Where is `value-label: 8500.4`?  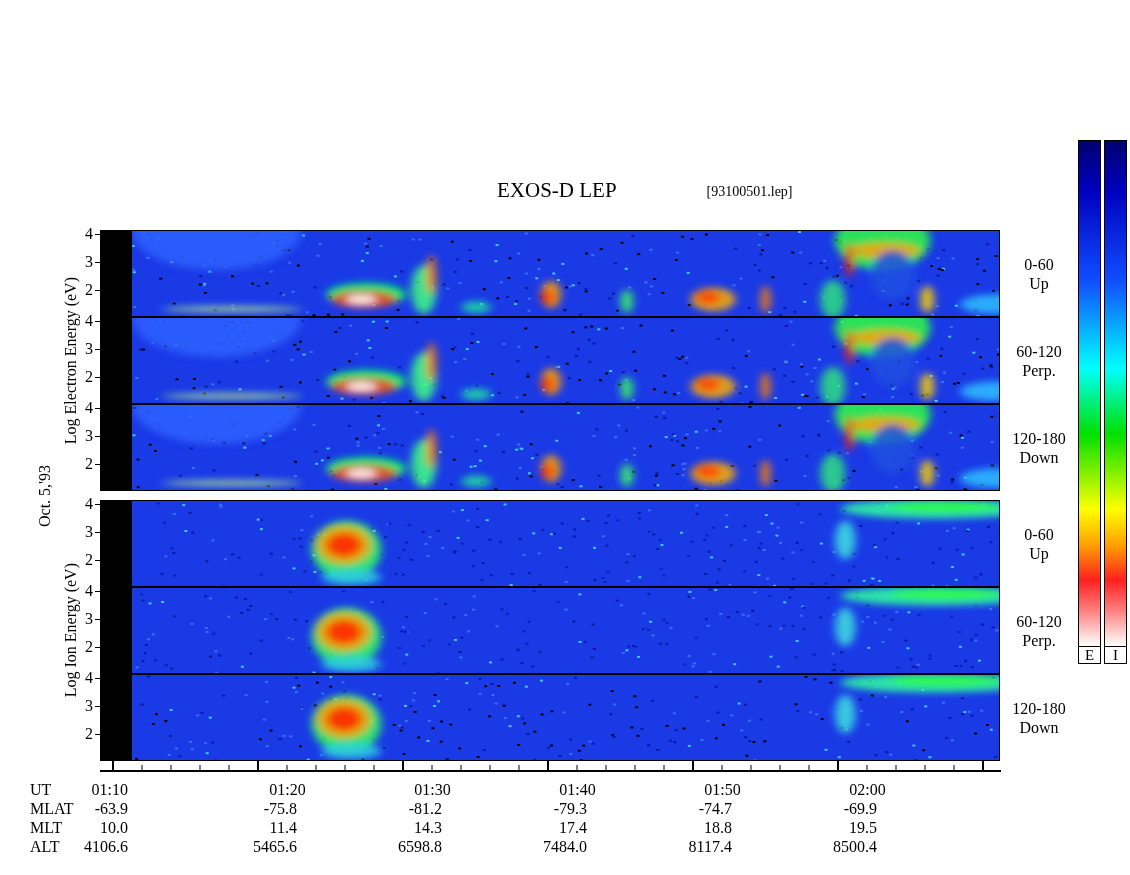 value-label: 8500.4 is located at coordinates (855, 846).